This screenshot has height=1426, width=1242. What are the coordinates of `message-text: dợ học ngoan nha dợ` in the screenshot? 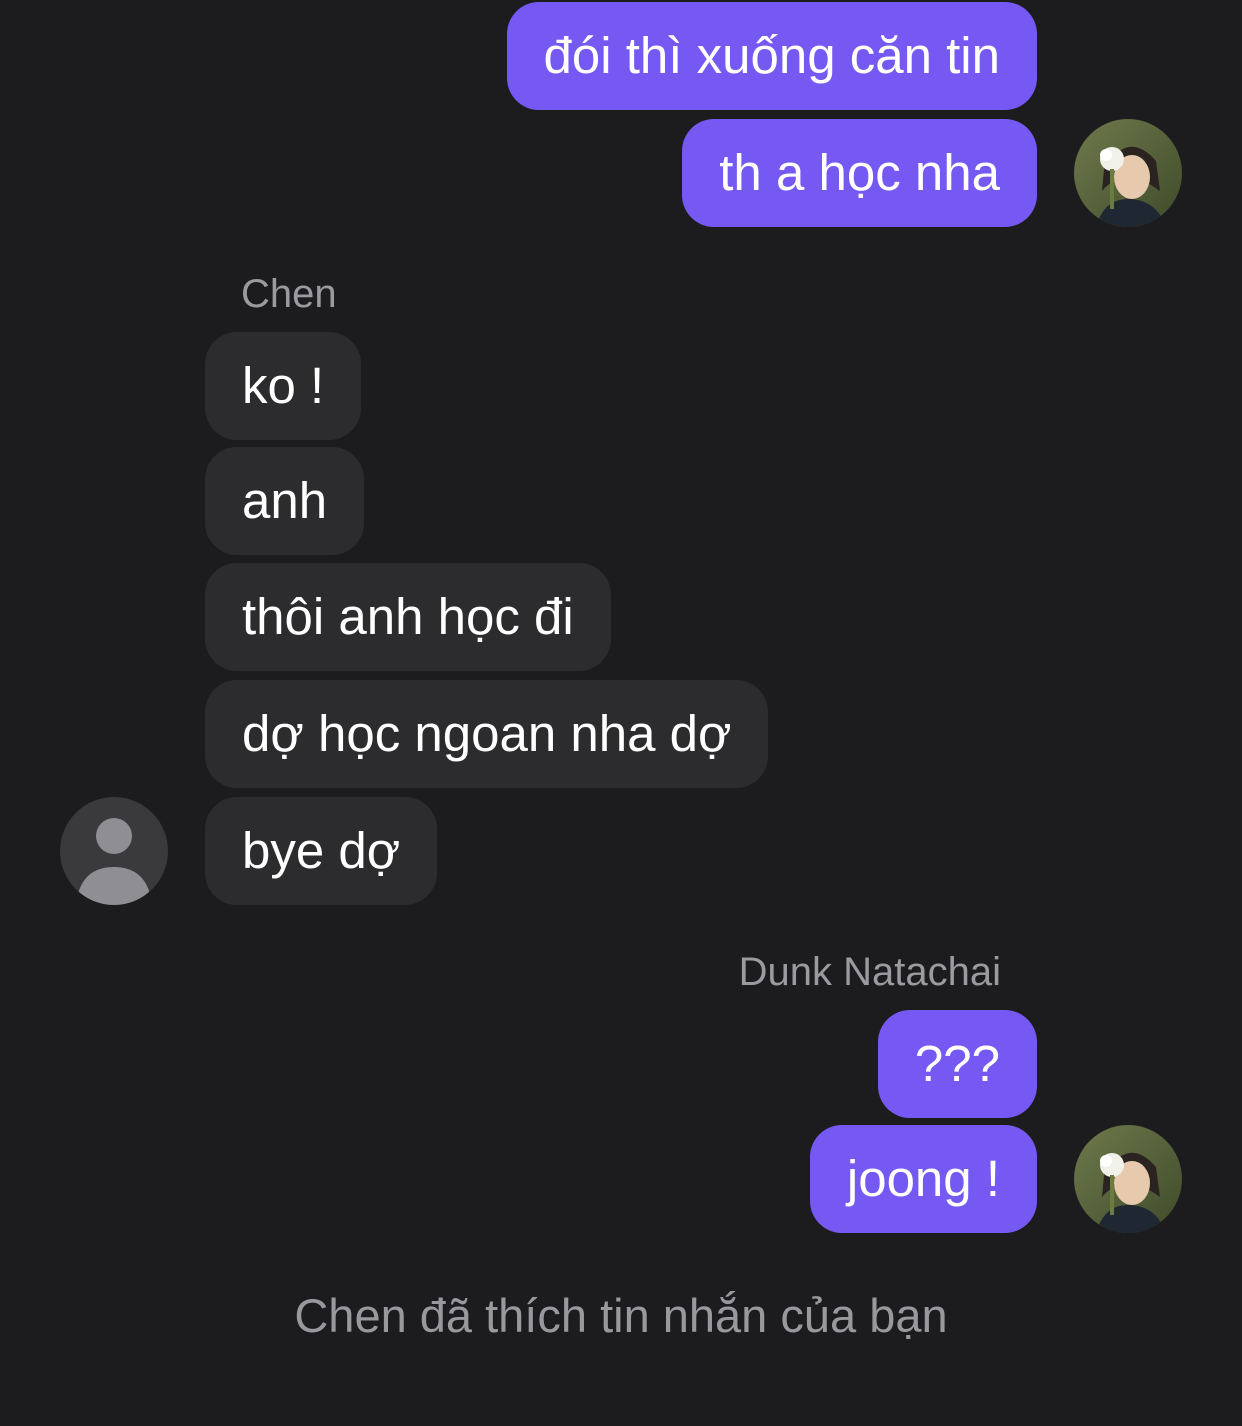 It's located at (487, 733).